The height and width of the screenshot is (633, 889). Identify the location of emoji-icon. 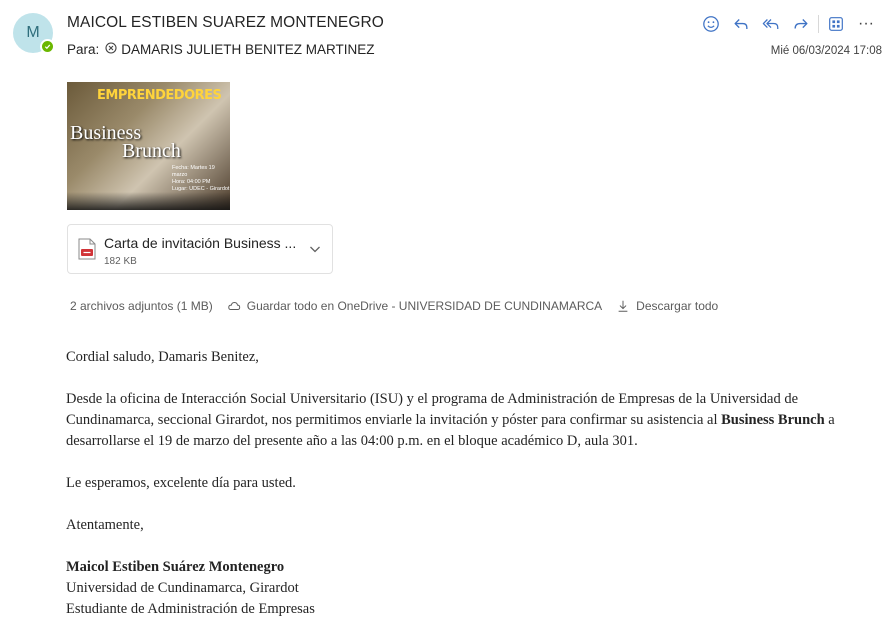
(711, 24).